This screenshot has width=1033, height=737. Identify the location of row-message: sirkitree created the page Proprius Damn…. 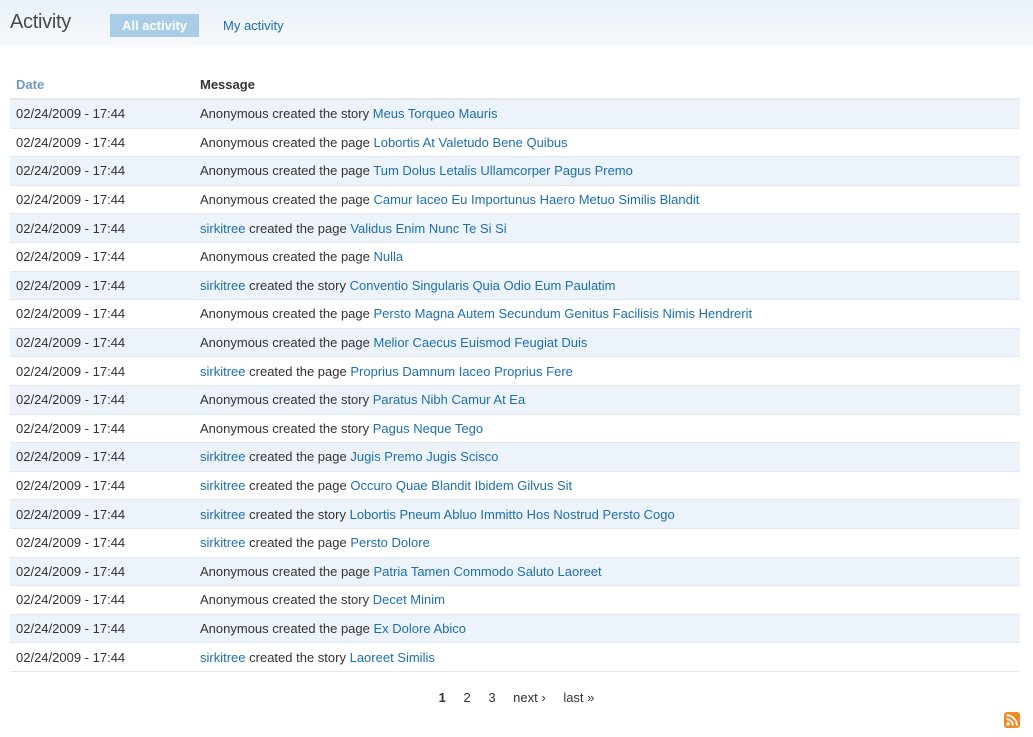
(607, 371).